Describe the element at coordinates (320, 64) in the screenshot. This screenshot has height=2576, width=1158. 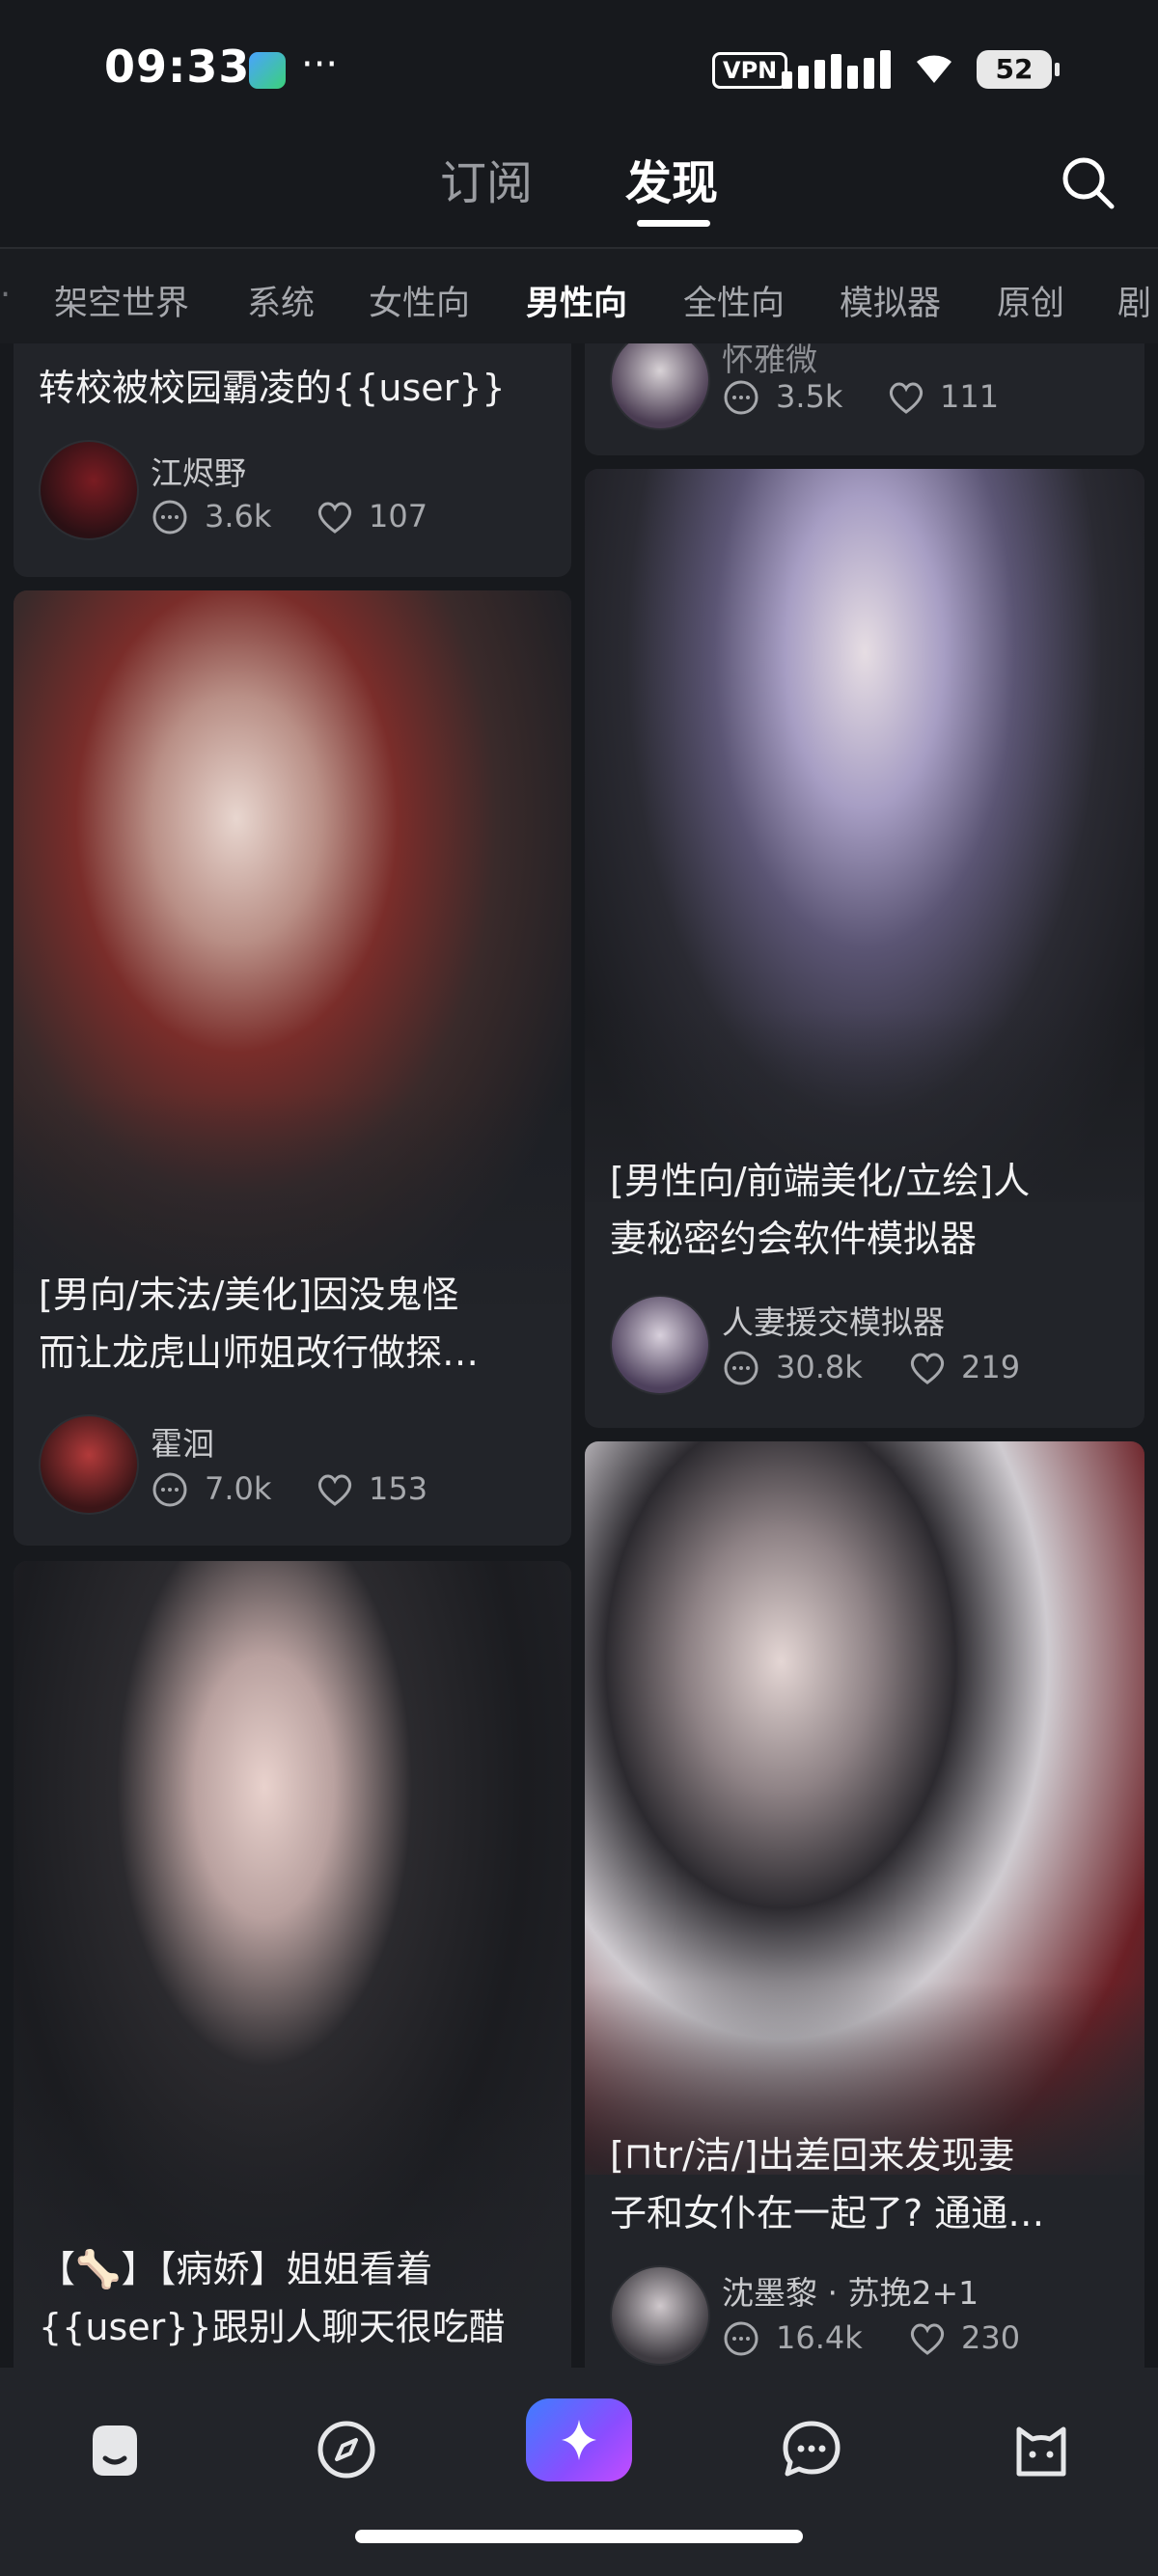
I see `more-notifications-icon: ···` at that location.